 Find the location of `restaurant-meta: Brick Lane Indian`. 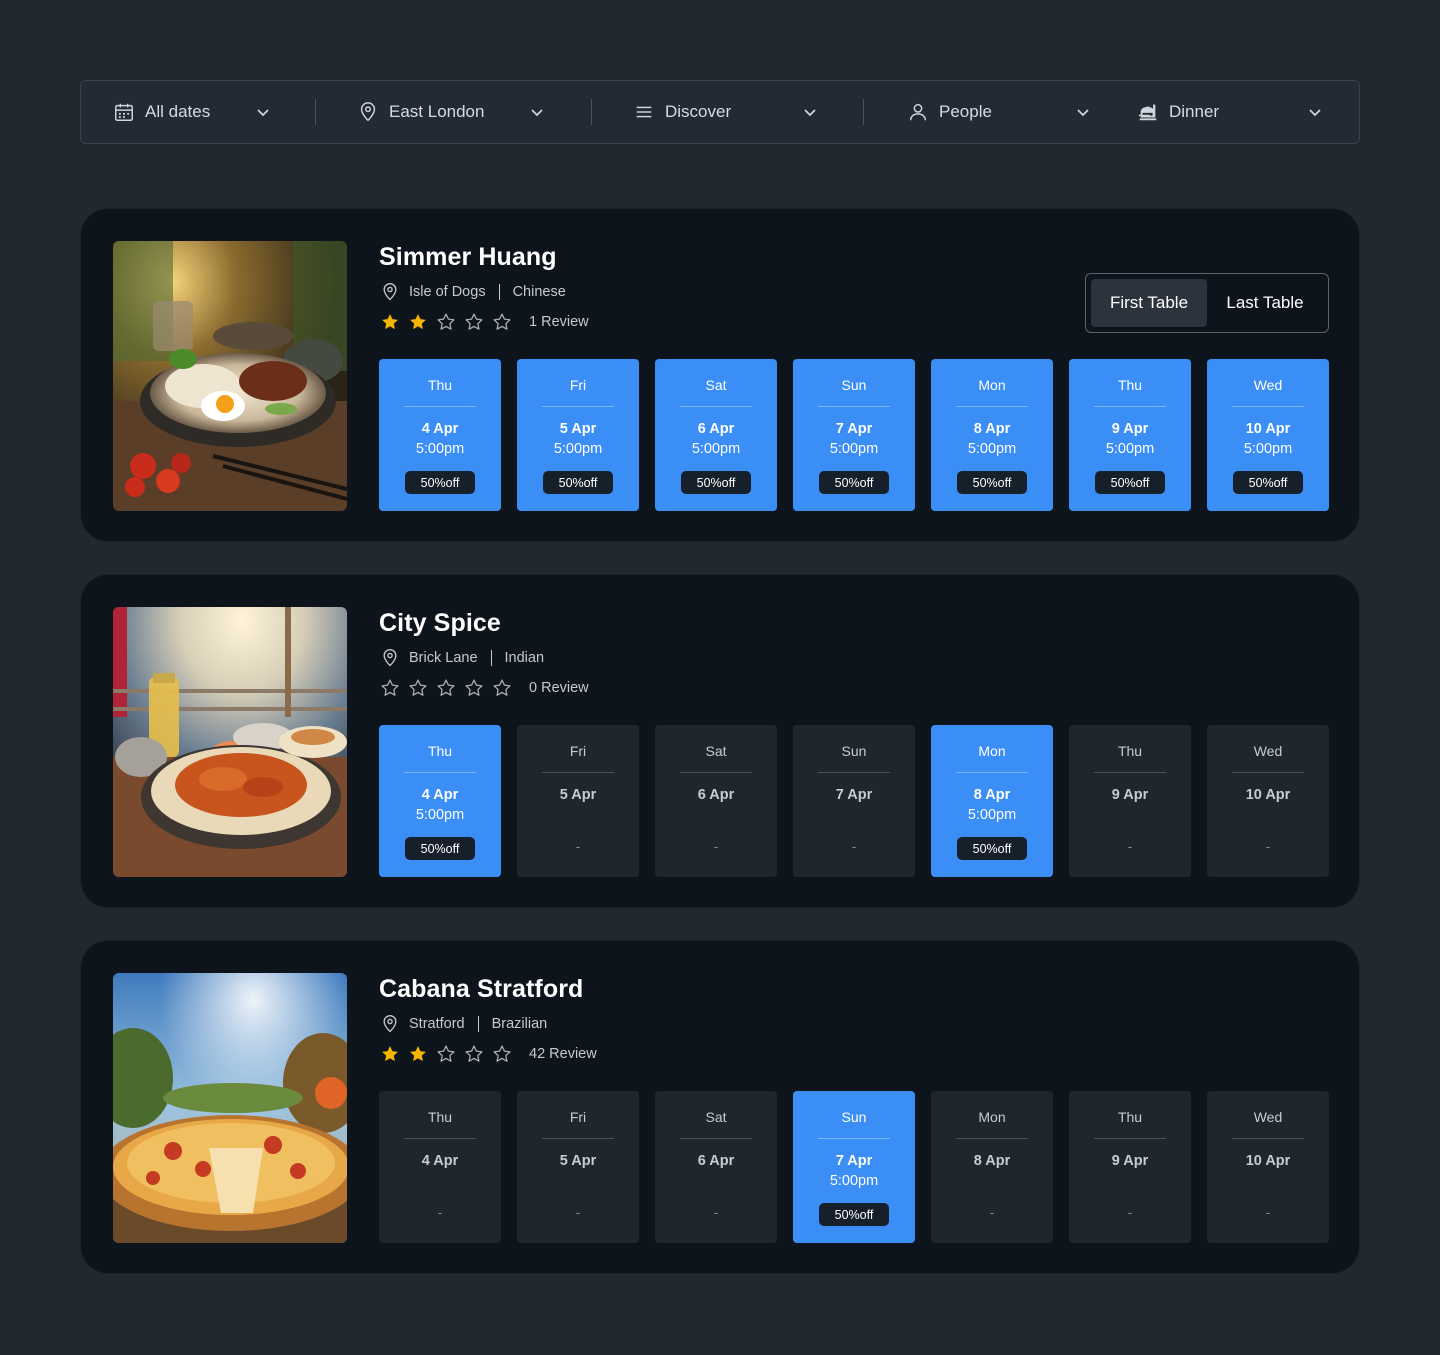

restaurant-meta: Brick Lane Indian is located at coordinates (461, 658).